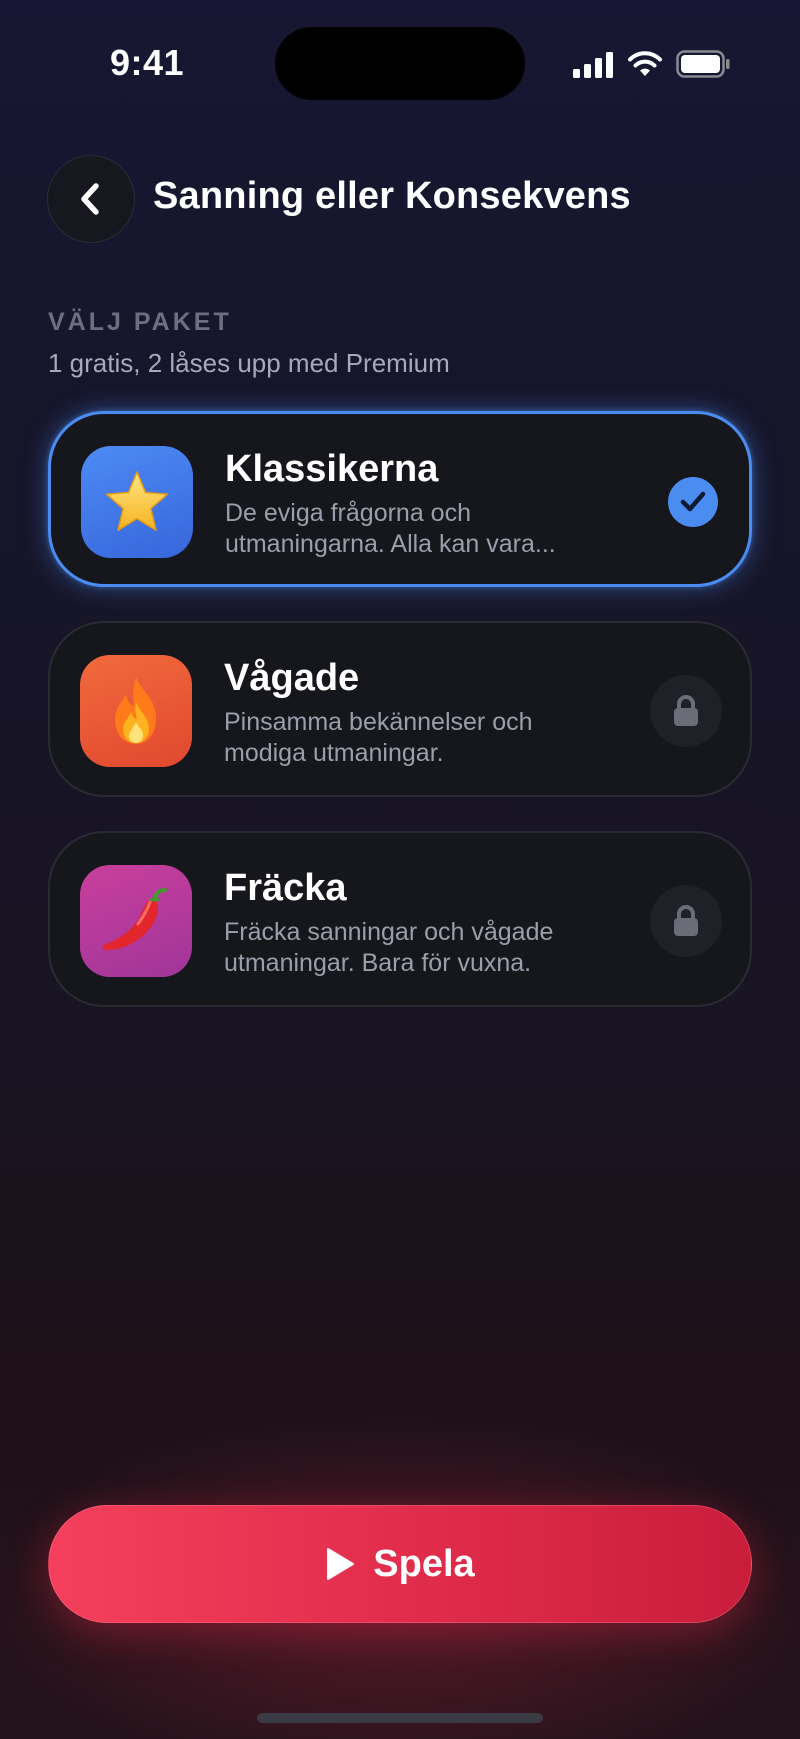 Image resolution: width=800 pixels, height=1739 pixels. Describe the element at coordinates (285, 888) in the screenshot. I see `pack-name: Fräcka` at that location.